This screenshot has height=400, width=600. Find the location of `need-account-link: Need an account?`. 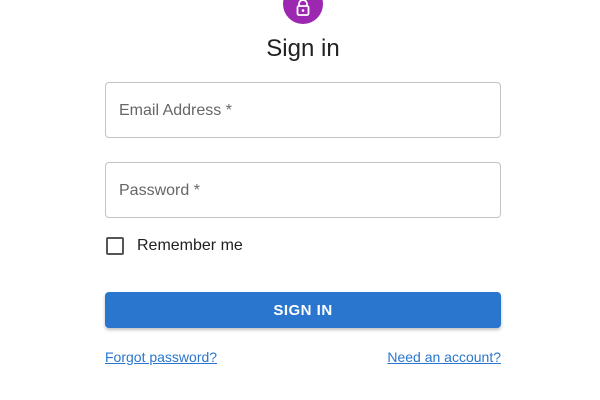

need-account-link: Need an account? is located at coordinates (444, 357).